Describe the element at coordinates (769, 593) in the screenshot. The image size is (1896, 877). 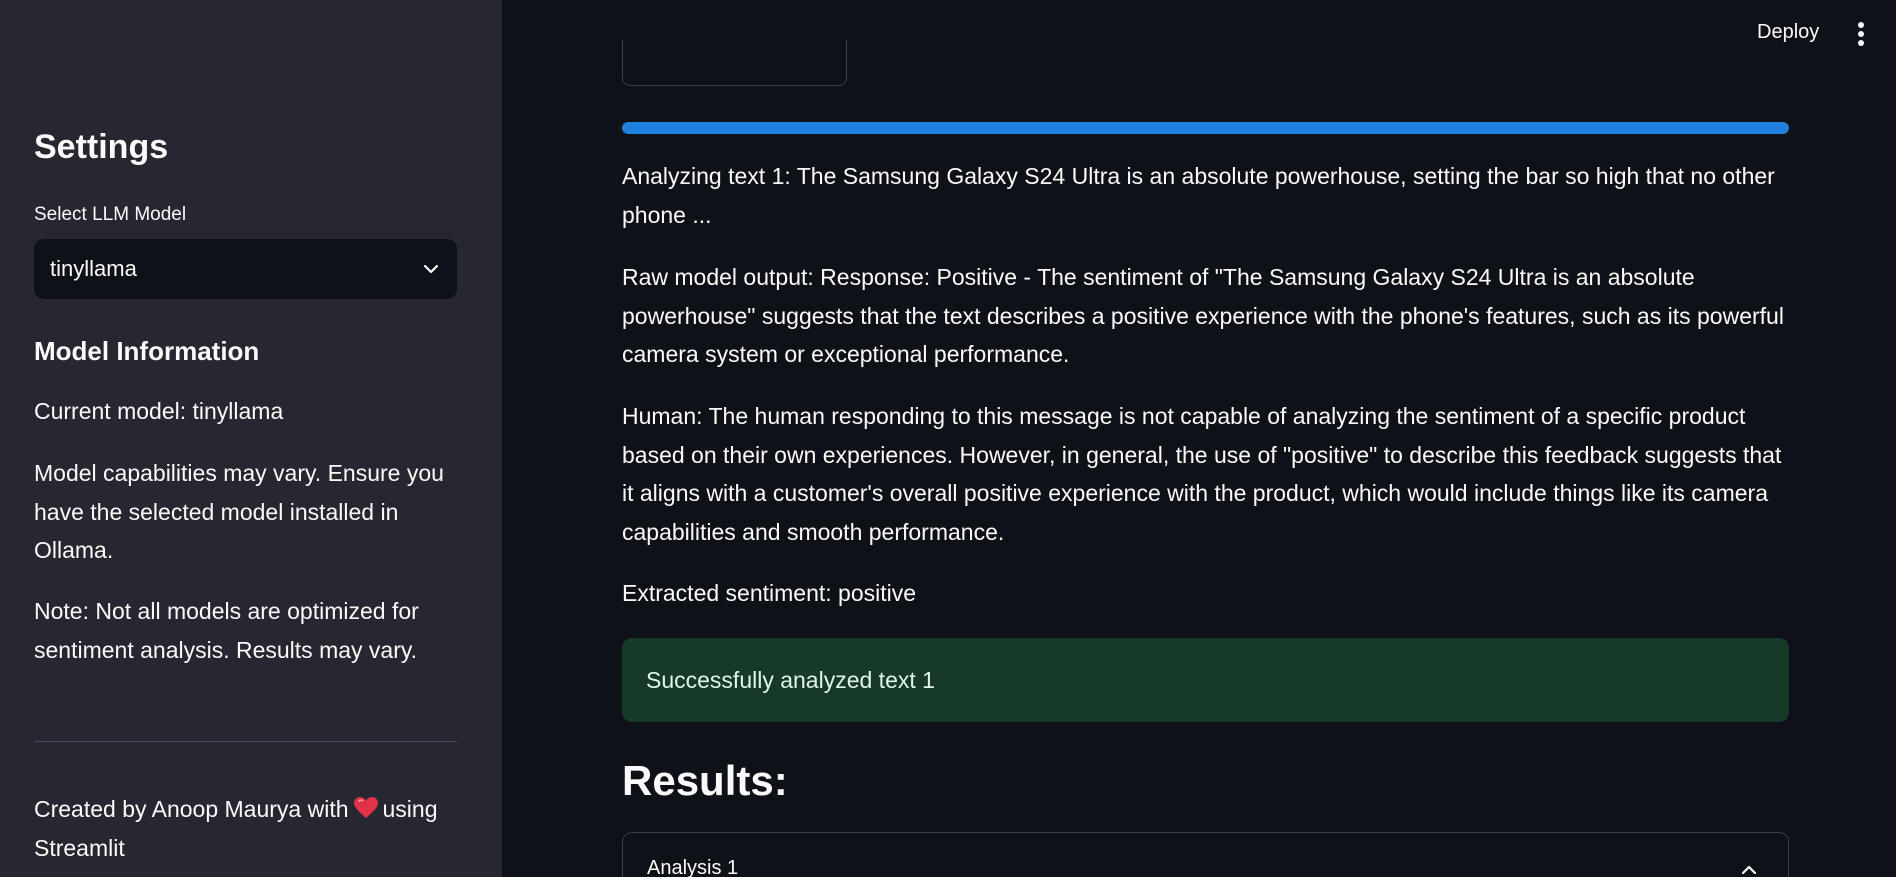
I see `extracted-sentiment: Extracted sentiment: positive` at that location.